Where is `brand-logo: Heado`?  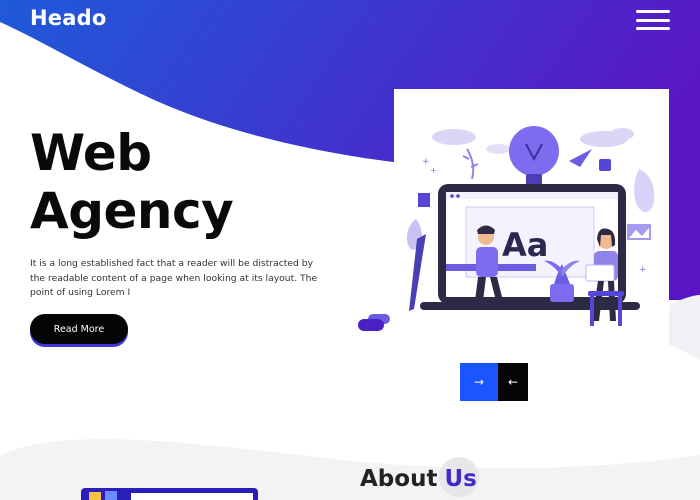 brand-logo: Heado is located at coordinates (68, 18).